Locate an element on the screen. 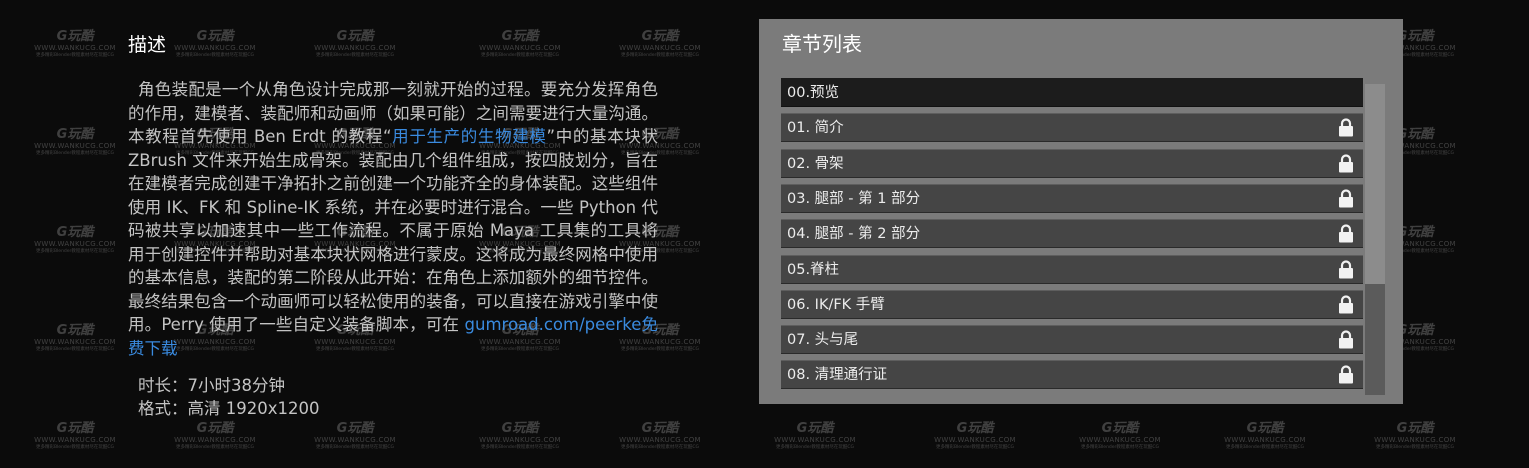 The width and height of the screenshot is (1529, 468). chapter-item-00: 00.预览 is located at coordinates (1072, 92).